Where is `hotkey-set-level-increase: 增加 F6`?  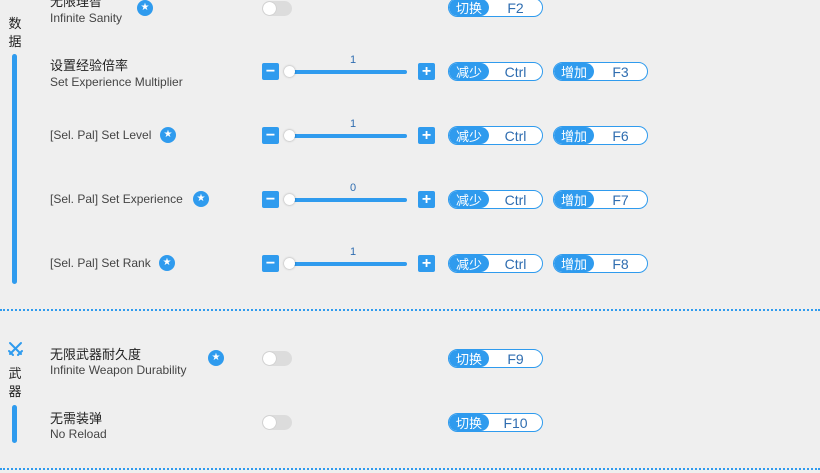
hotkey-set-level-increase: 增加 F6 is located at coordinates (600, 135).